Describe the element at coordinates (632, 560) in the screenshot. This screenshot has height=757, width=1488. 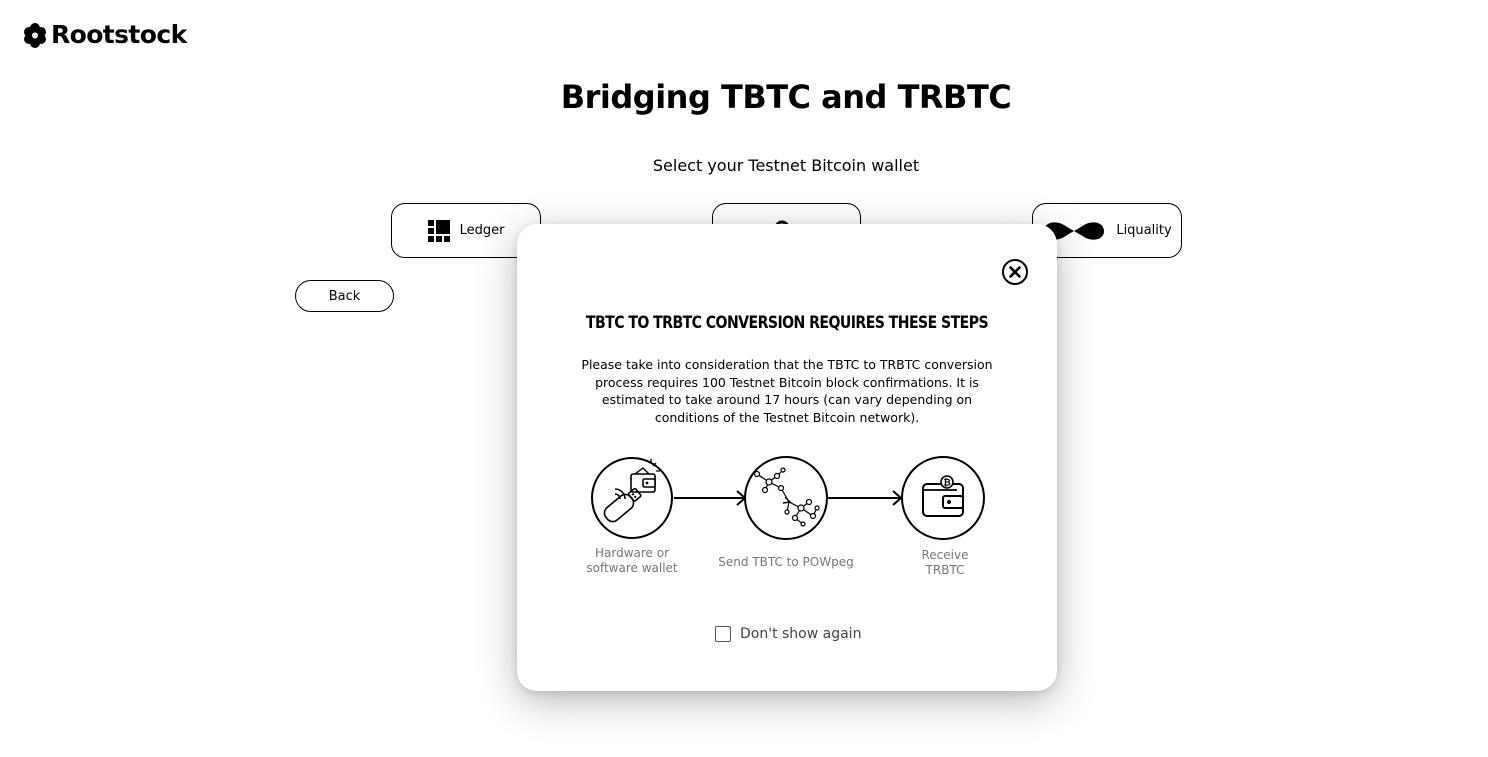
I see `step-hardware-wallet-label: Hardware or software wallet` at that location.